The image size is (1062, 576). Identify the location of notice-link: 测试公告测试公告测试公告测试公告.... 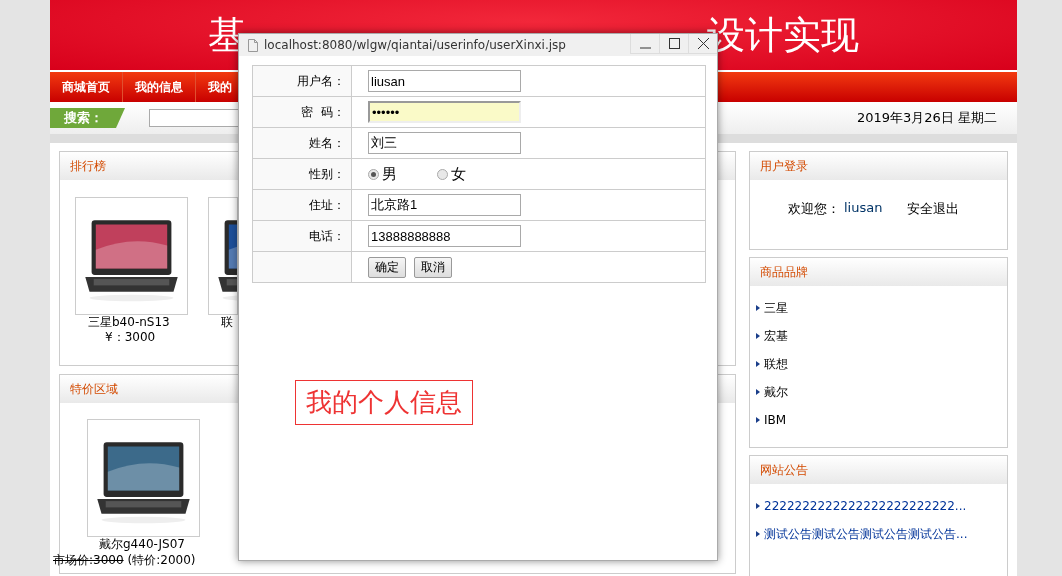
(866, 534).